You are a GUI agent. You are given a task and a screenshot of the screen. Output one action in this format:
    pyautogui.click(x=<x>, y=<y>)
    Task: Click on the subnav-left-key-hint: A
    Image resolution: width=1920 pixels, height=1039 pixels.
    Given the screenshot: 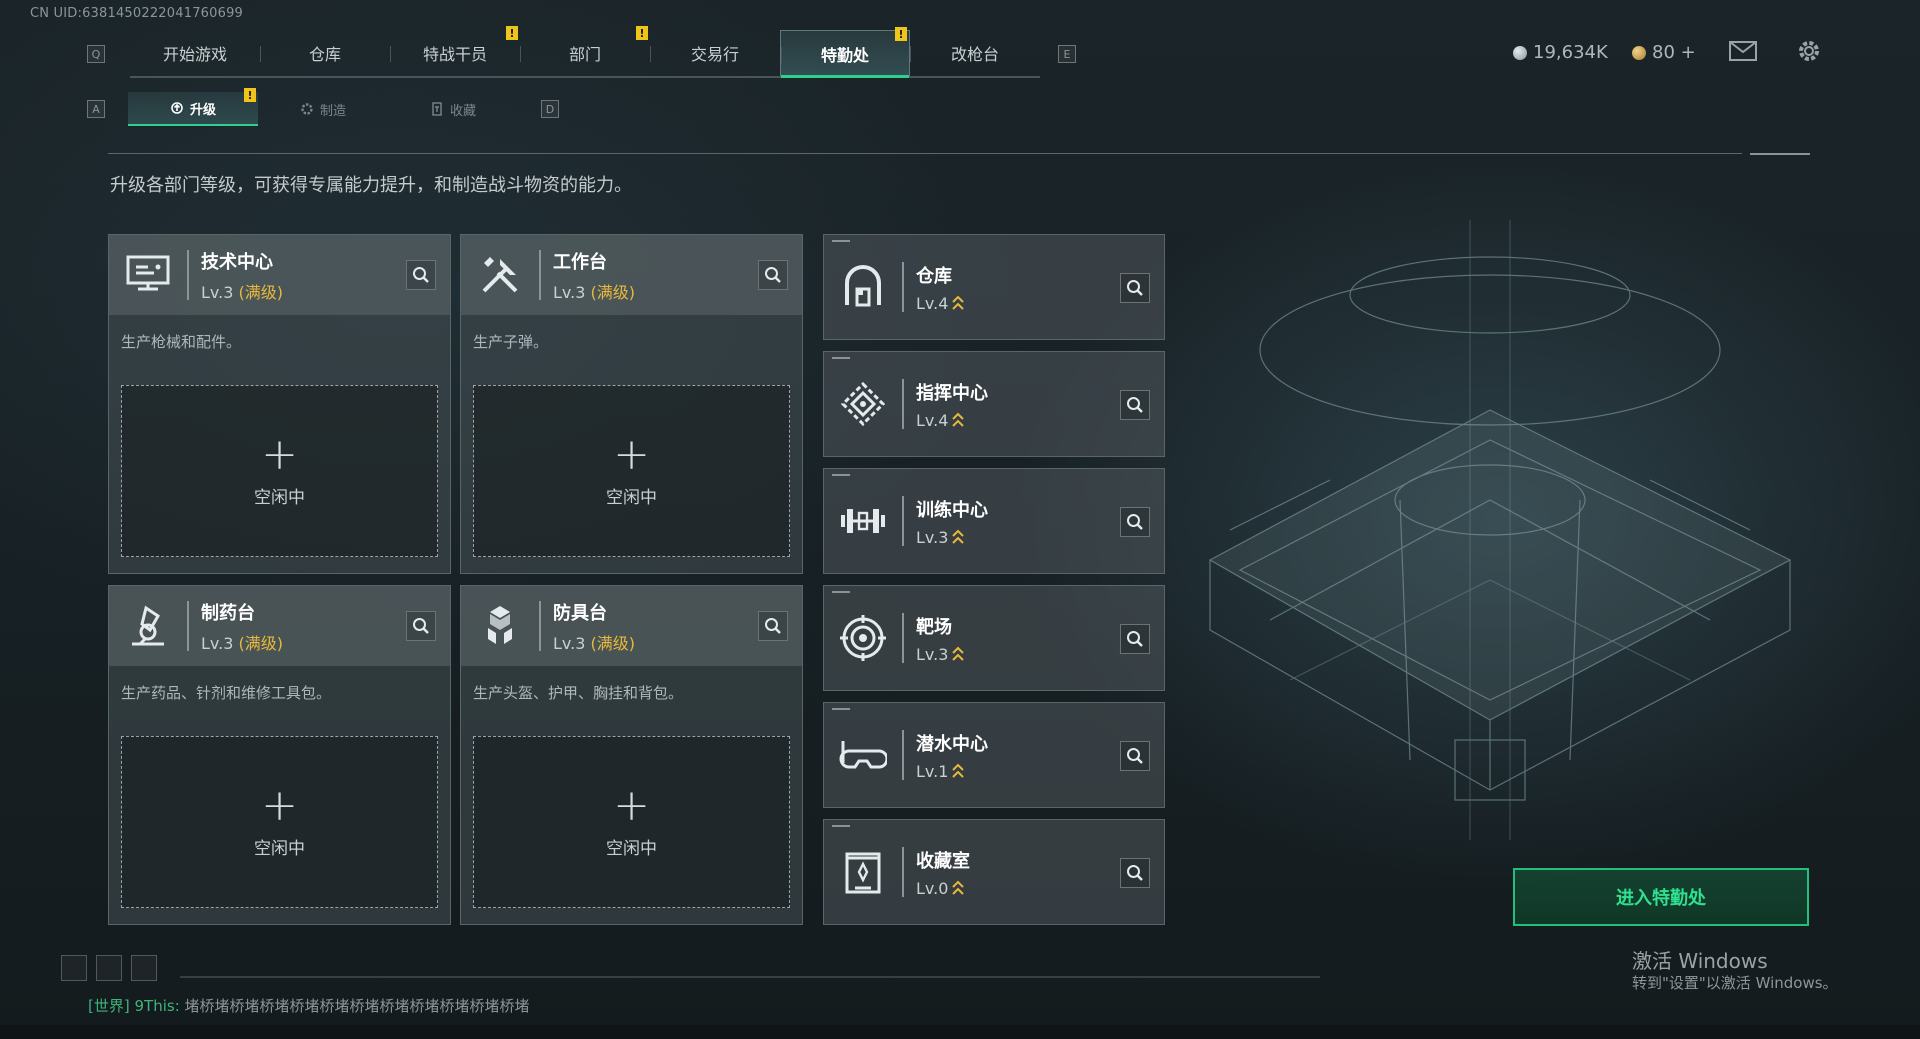 What is the action you would take?
    pyautogui.click(x=96, y=109)
    